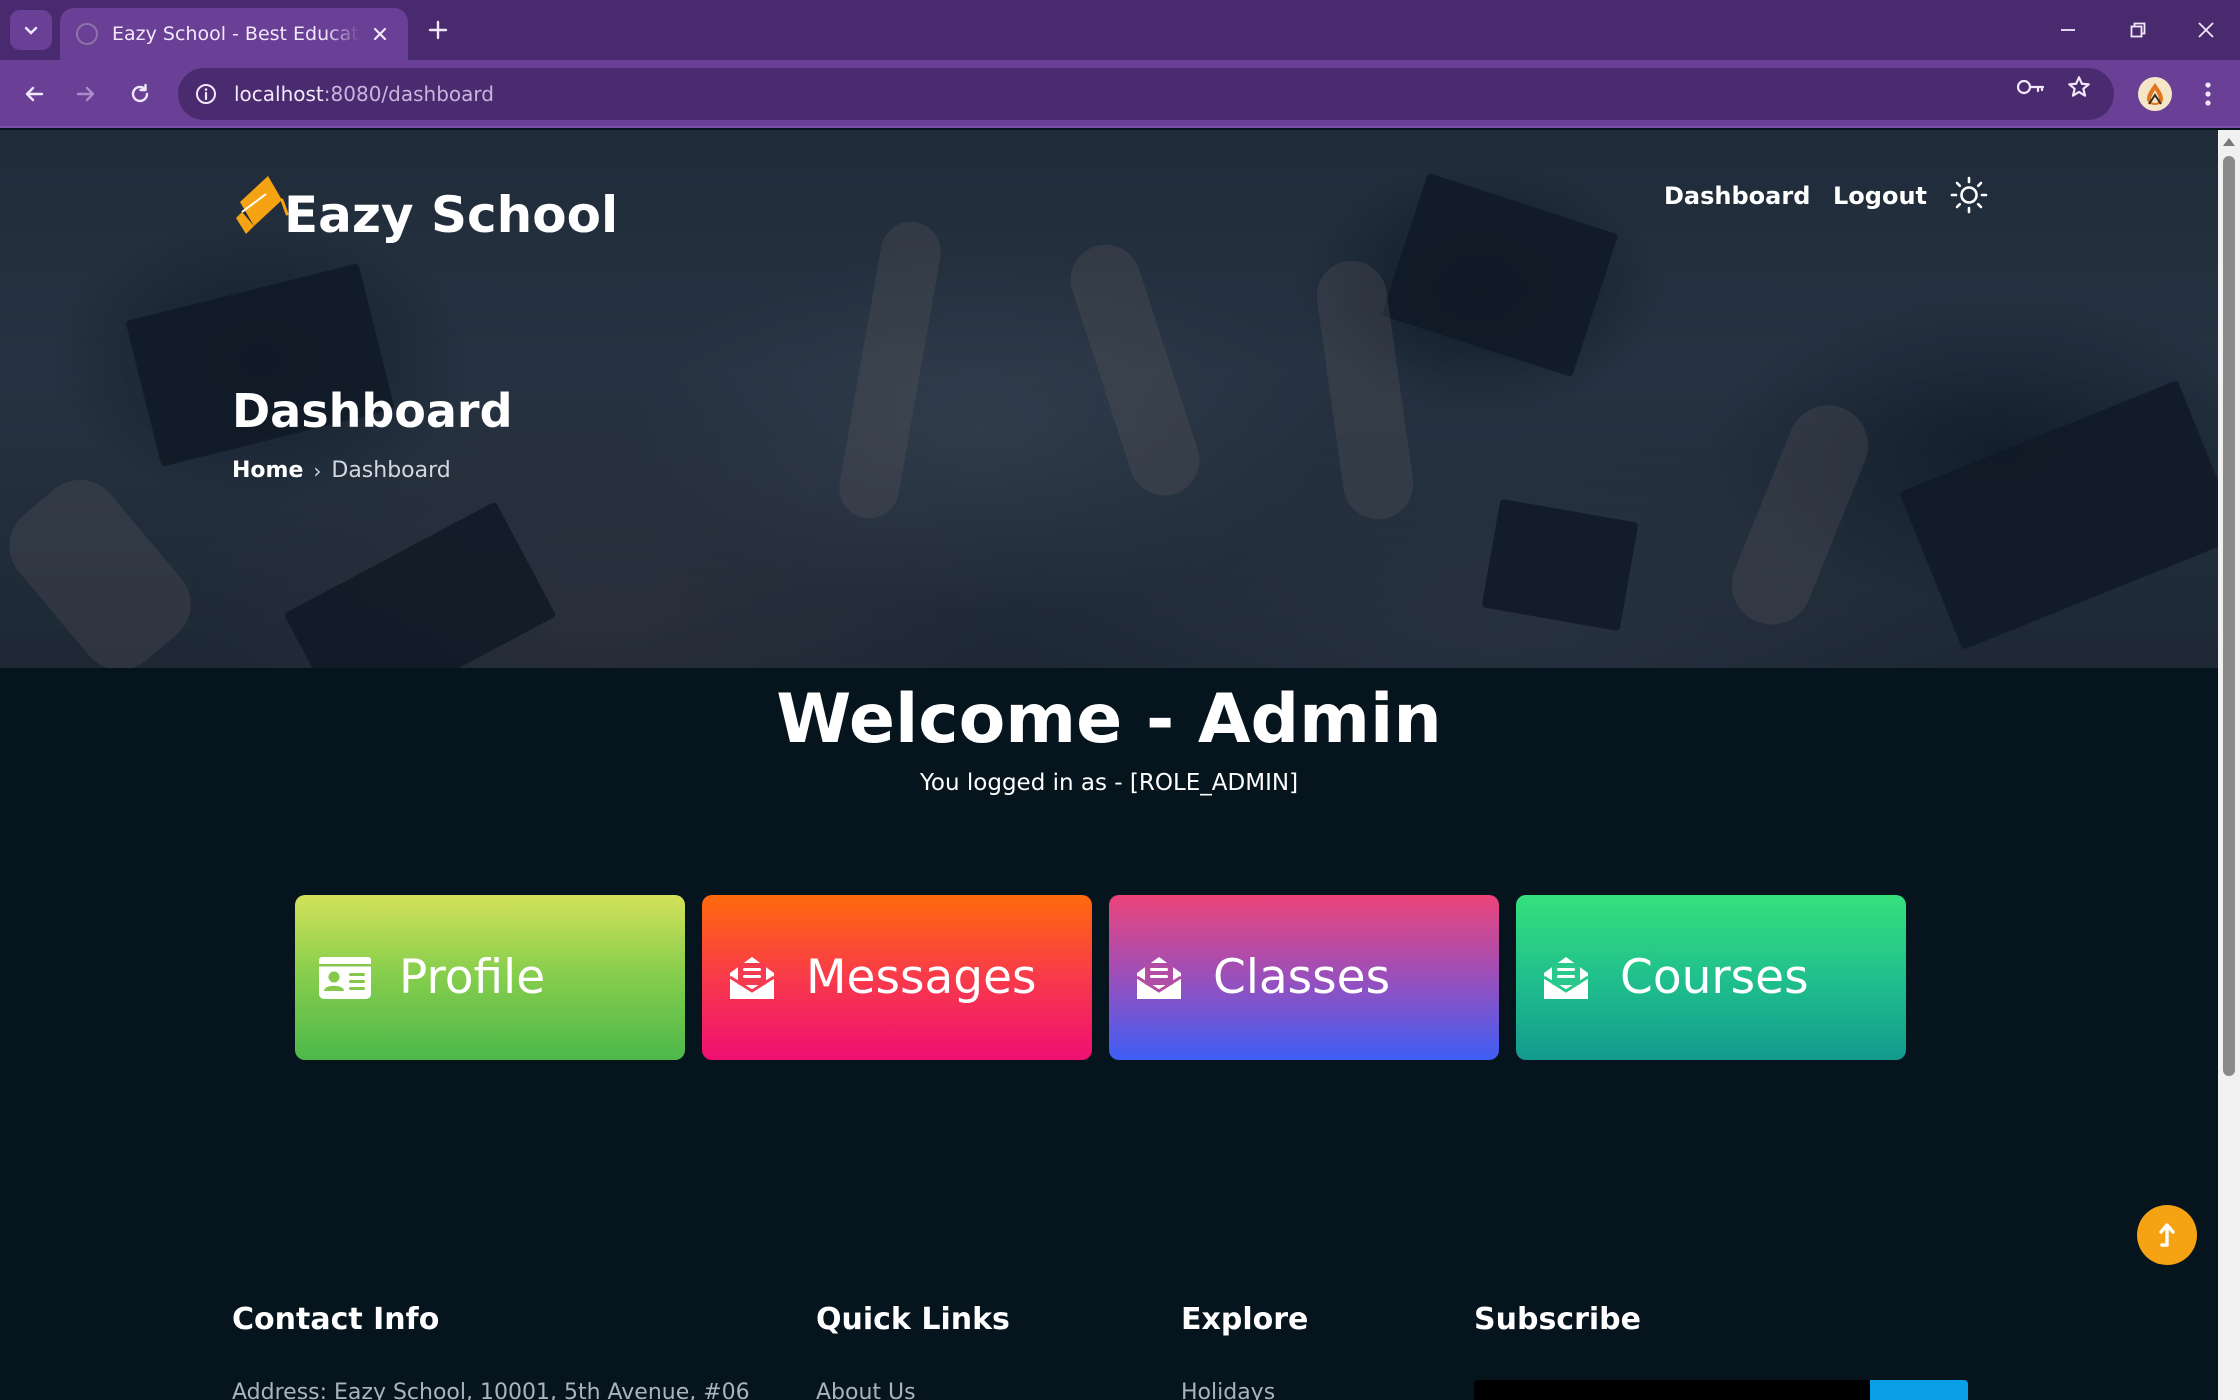  Describe the element at coordinates (372, 411) in the screenshot. I see `page-title: Dashboard` at that location.